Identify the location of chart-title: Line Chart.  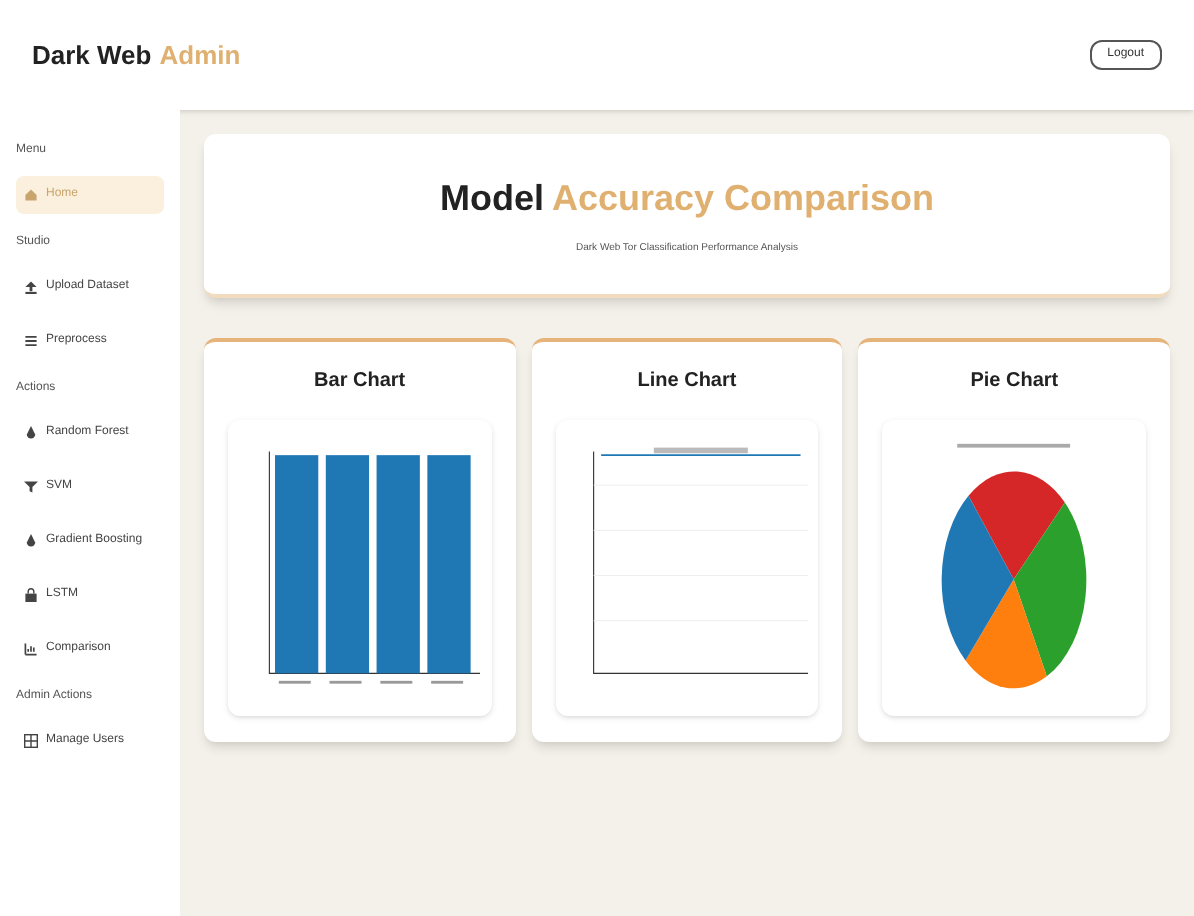
(687, 382).